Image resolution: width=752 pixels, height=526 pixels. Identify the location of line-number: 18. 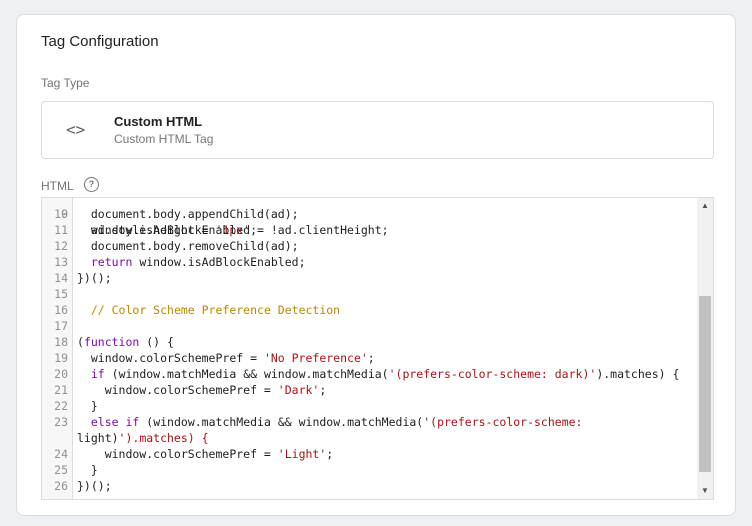
(61, 342).